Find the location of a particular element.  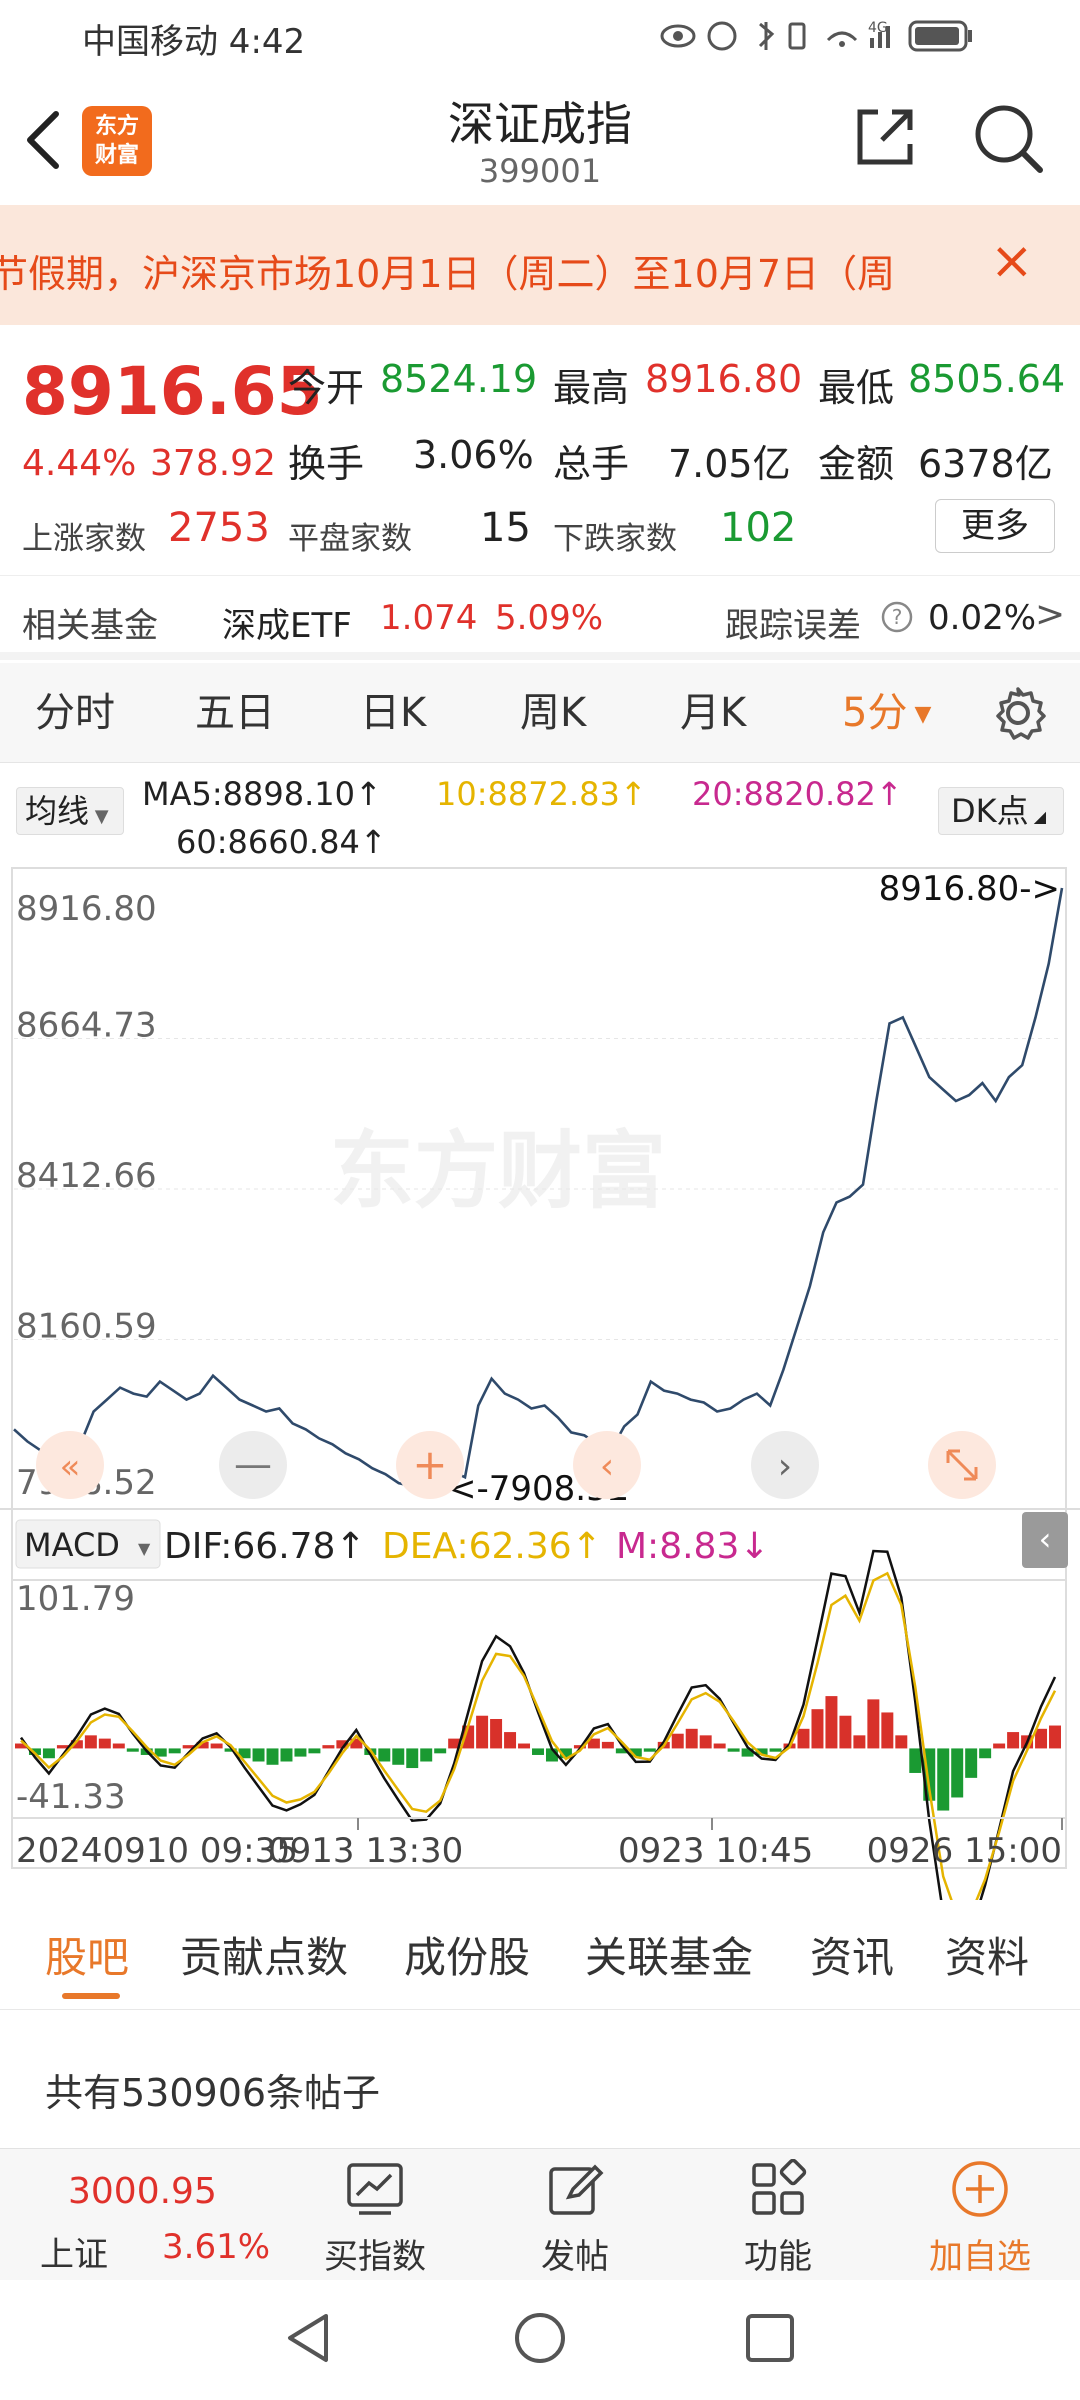

back-icon is located at coordinates (44, 140).